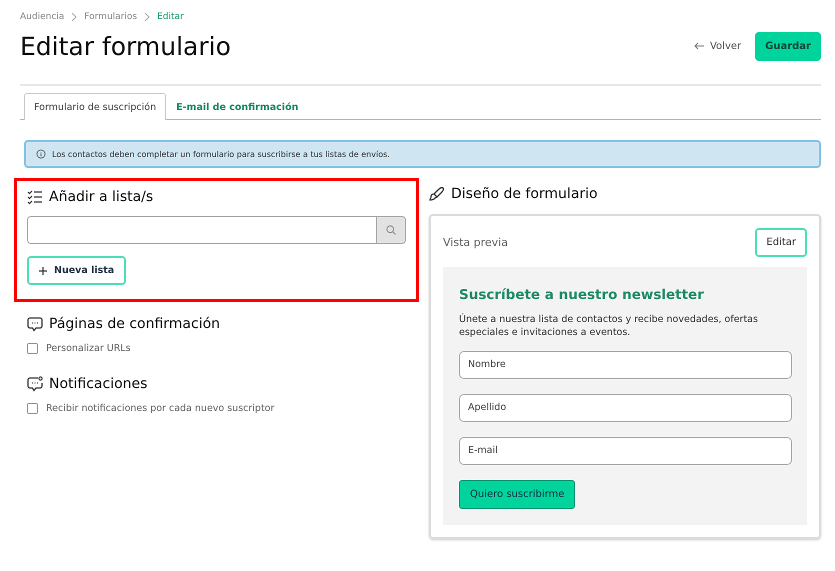 The height and width of the screenshot is (571, 835). What do you see at coordinates (718, 46) in the screenshot?
I see `back-button: Volver` at bounding box center [718, 46].